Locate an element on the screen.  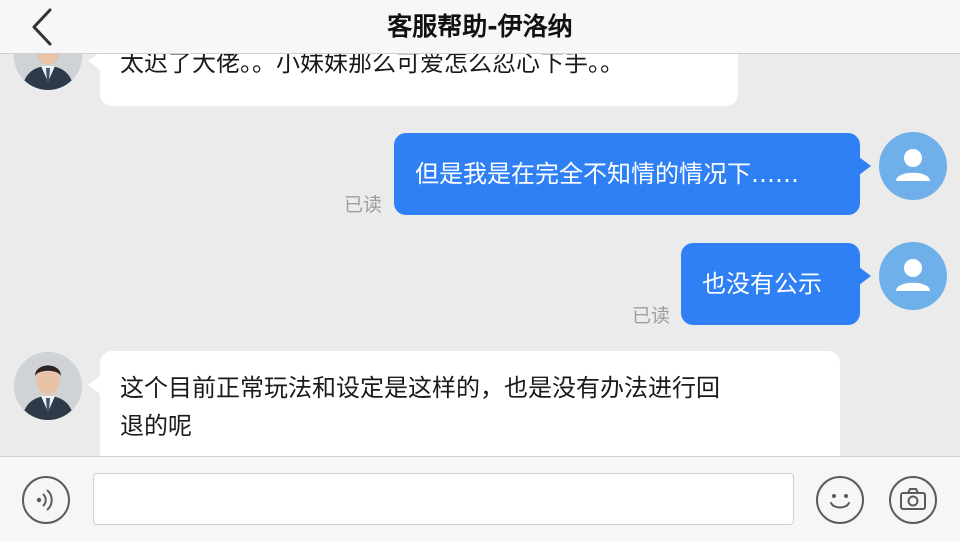
voice-button is located at coordinates (46, 500).